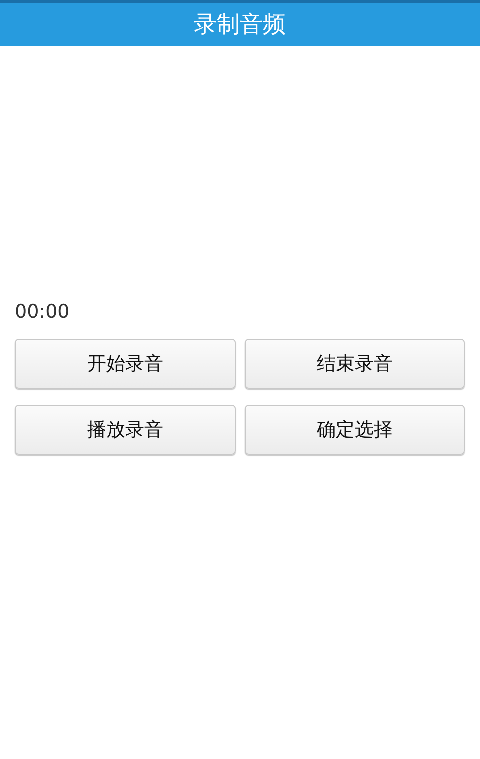  I want to click on action-button: 开始录音, so click(125, 364).